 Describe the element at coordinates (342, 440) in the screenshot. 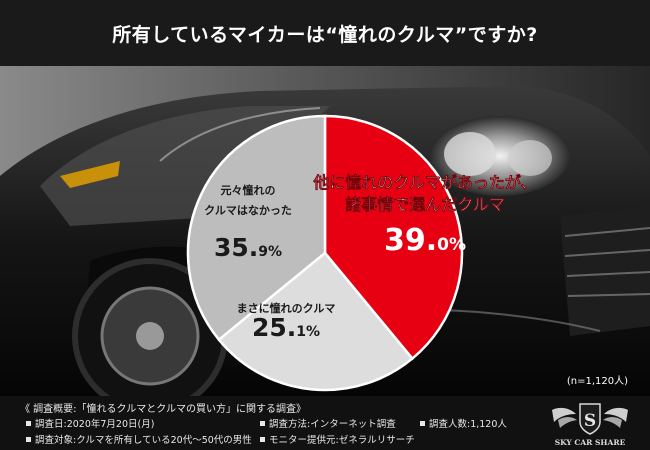

I see `survey-provider: モニター提供元:ゼネラルリサーチ` at that location.